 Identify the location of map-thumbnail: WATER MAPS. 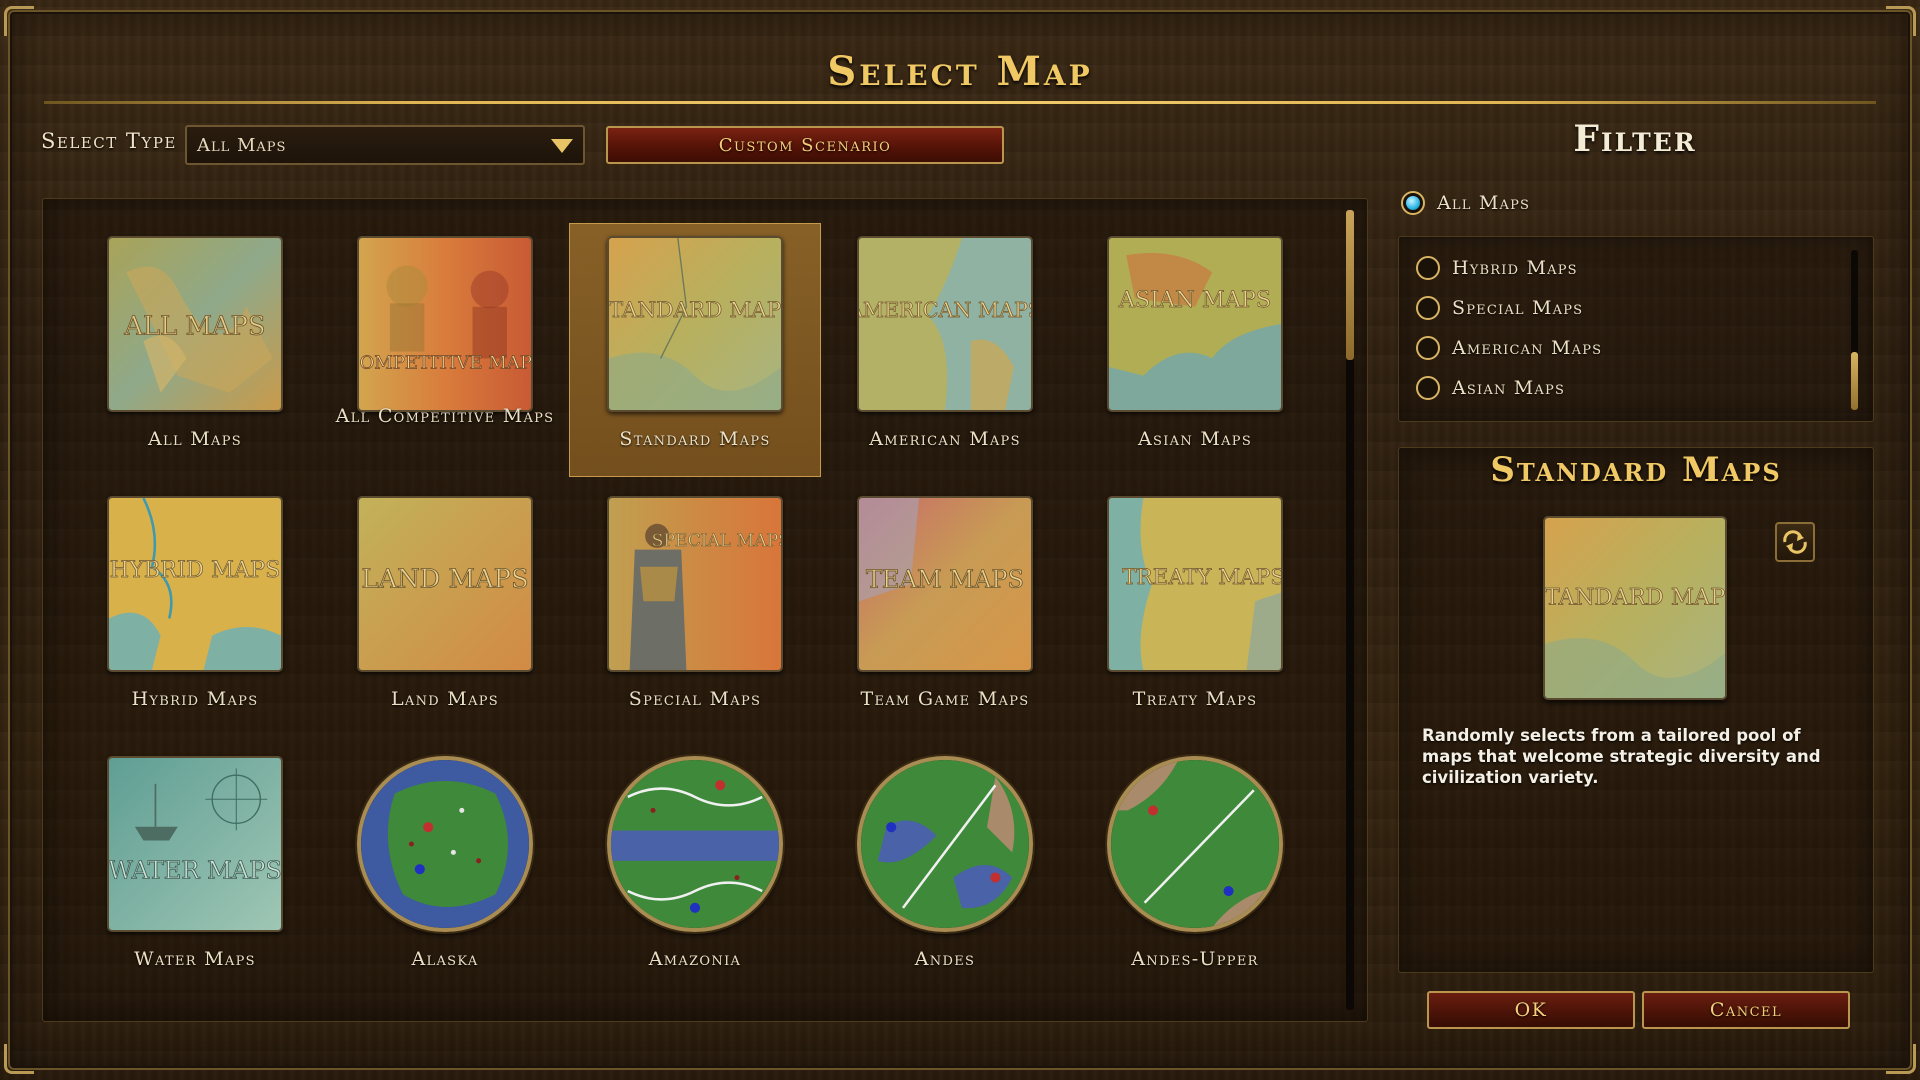
(195, 844).